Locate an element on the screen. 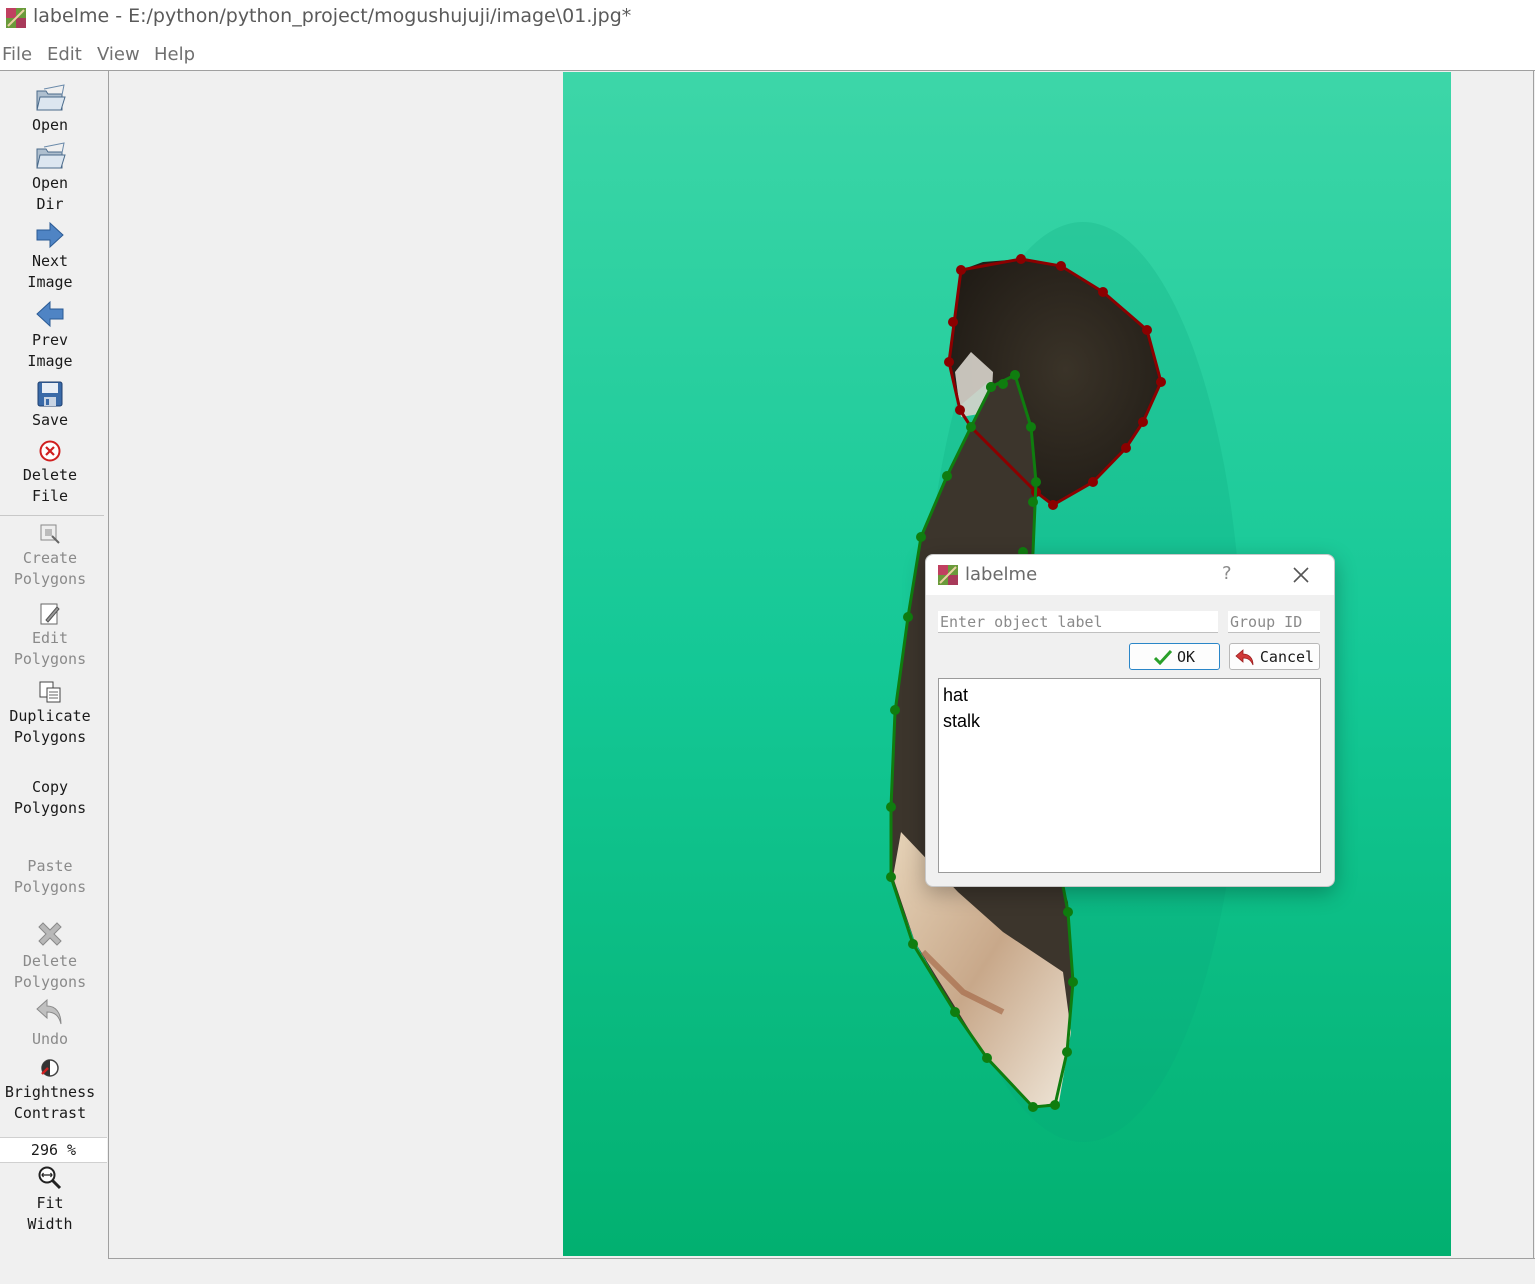 Image resolution: width=1535 pixels, height=1284 pixels. undo-button: Undo is located at coordinates (50, 1023).